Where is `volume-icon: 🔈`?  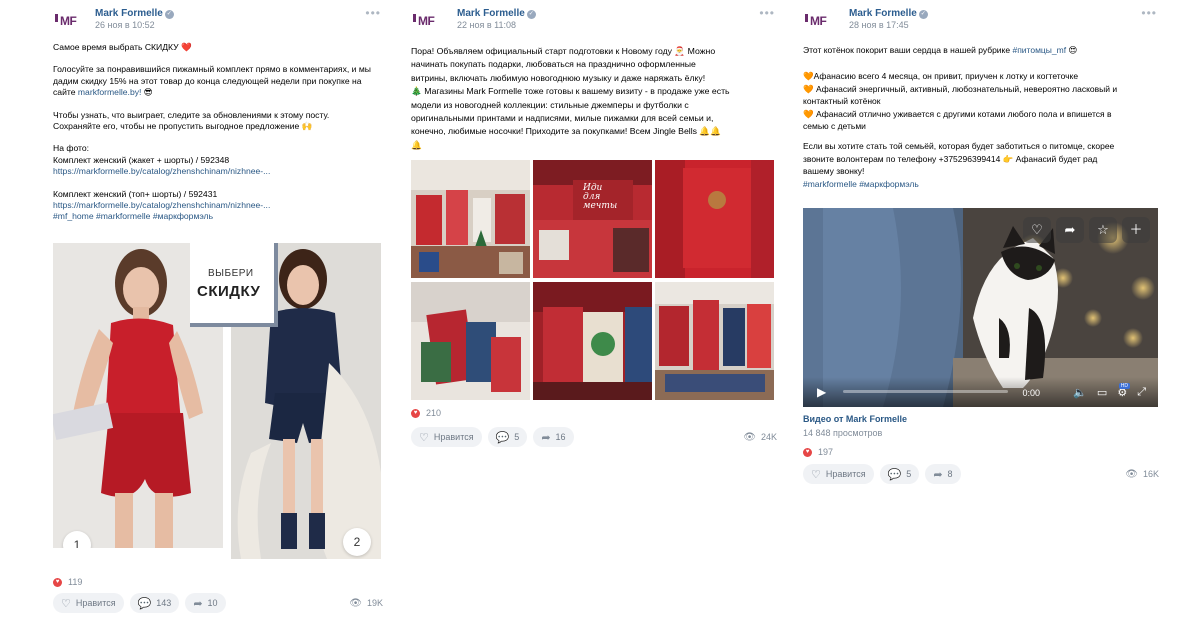 volume-icon: 🔈 is located at coordinates (1080, 392).